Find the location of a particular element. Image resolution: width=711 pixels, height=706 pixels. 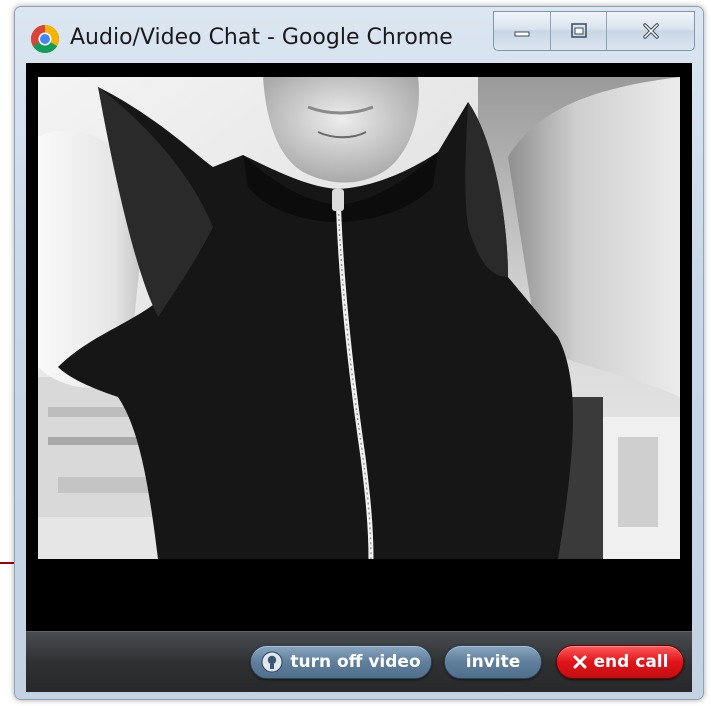

invite-label: invite is located at coordinates (493, 662).